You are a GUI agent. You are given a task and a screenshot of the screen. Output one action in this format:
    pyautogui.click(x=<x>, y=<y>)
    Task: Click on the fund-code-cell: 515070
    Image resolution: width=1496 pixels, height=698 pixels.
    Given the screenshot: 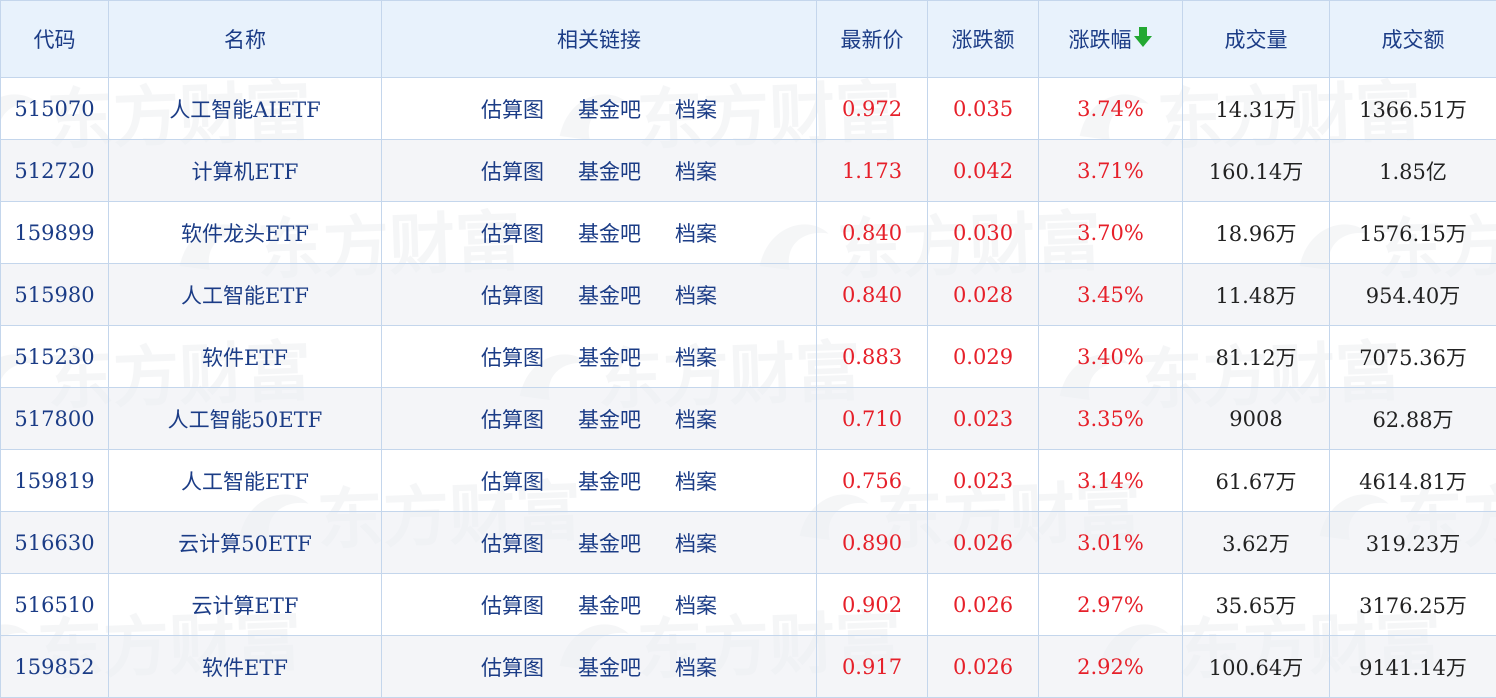 What is the action you would take?
    pyautogui.click(x=55, y=109)
    